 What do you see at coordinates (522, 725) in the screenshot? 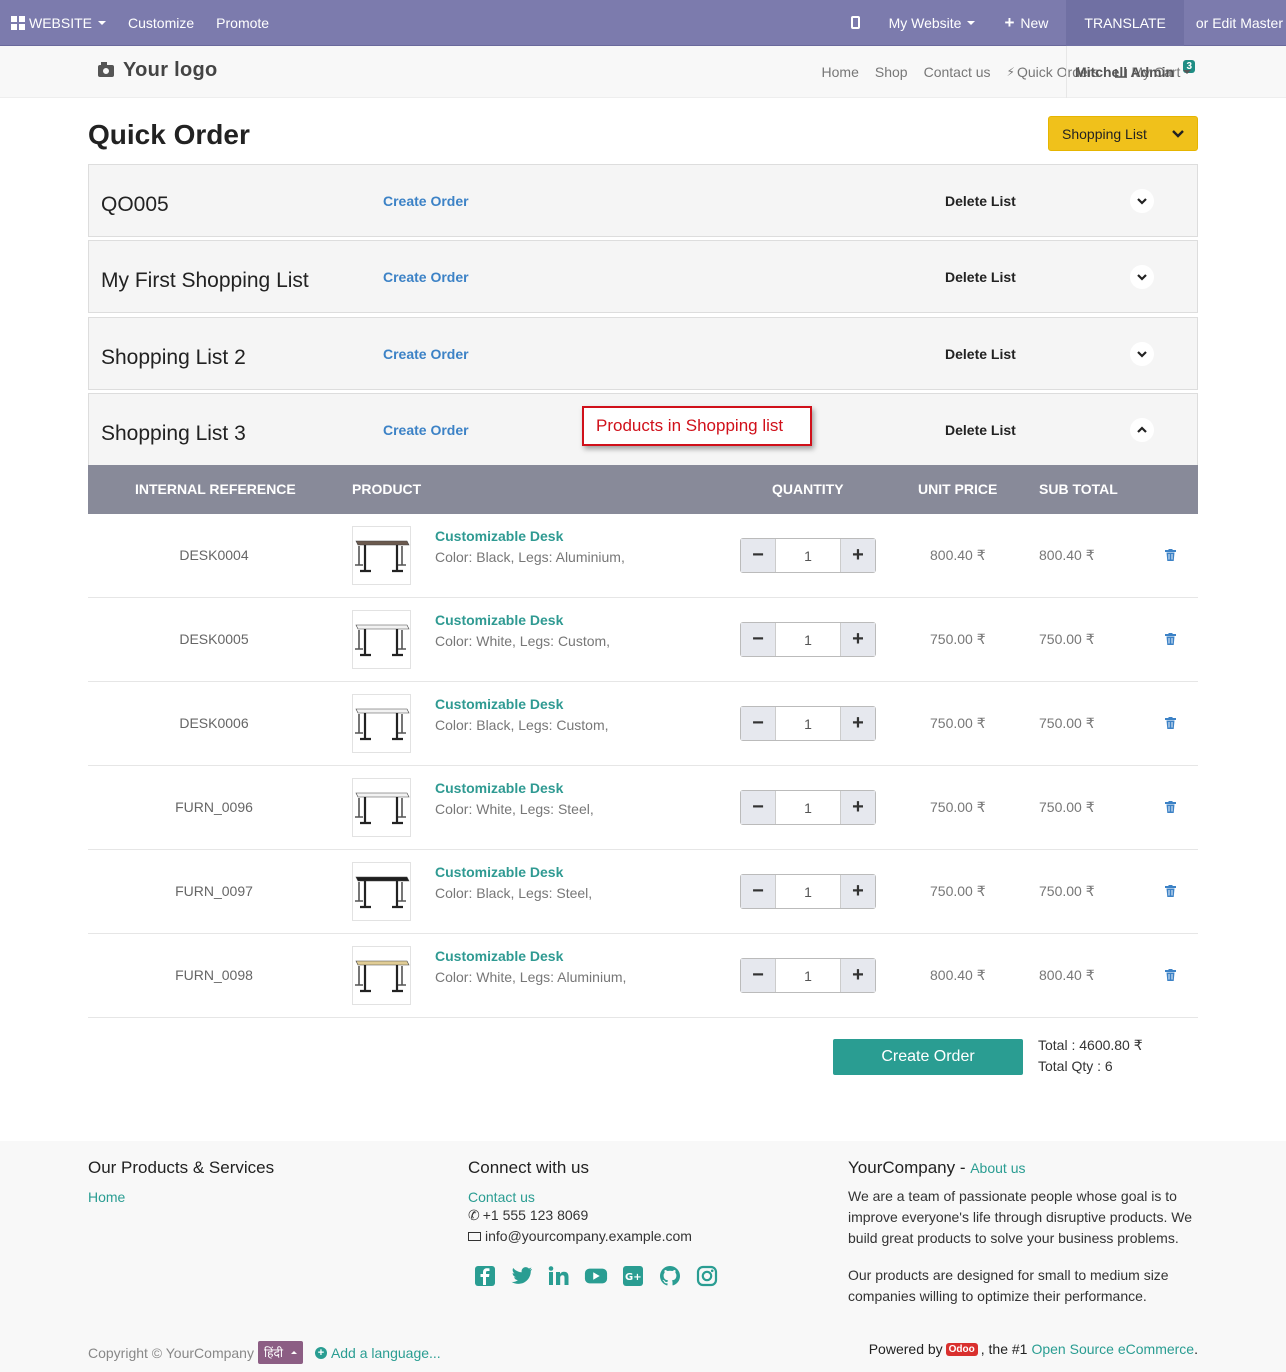
I see `product-attributes: Color: Black, Legs: Custom,` at bounding box center [522, 725].